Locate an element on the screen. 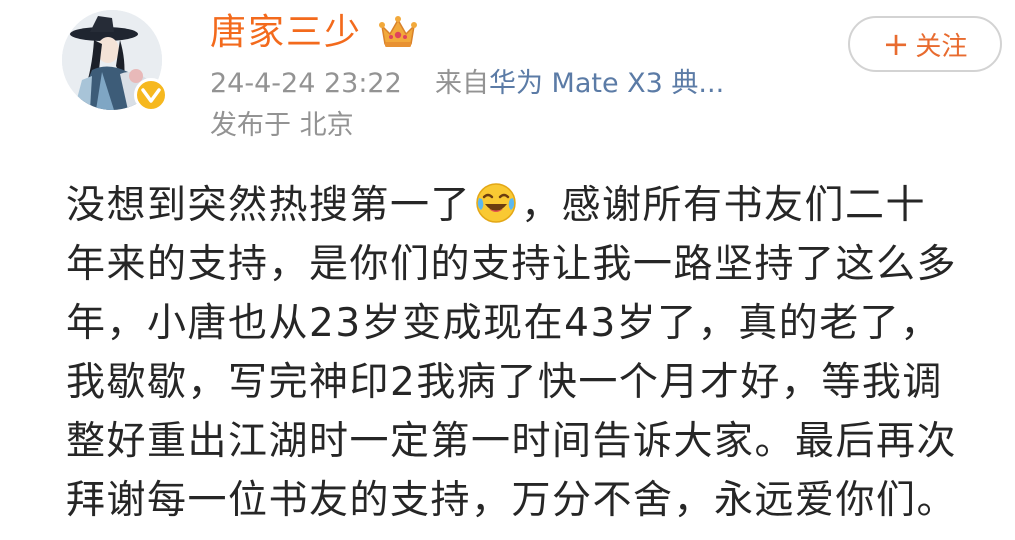 This screenshot has height=540, width=1015. laugh-cry-emoji-icon is located at coordinates (496, 203).